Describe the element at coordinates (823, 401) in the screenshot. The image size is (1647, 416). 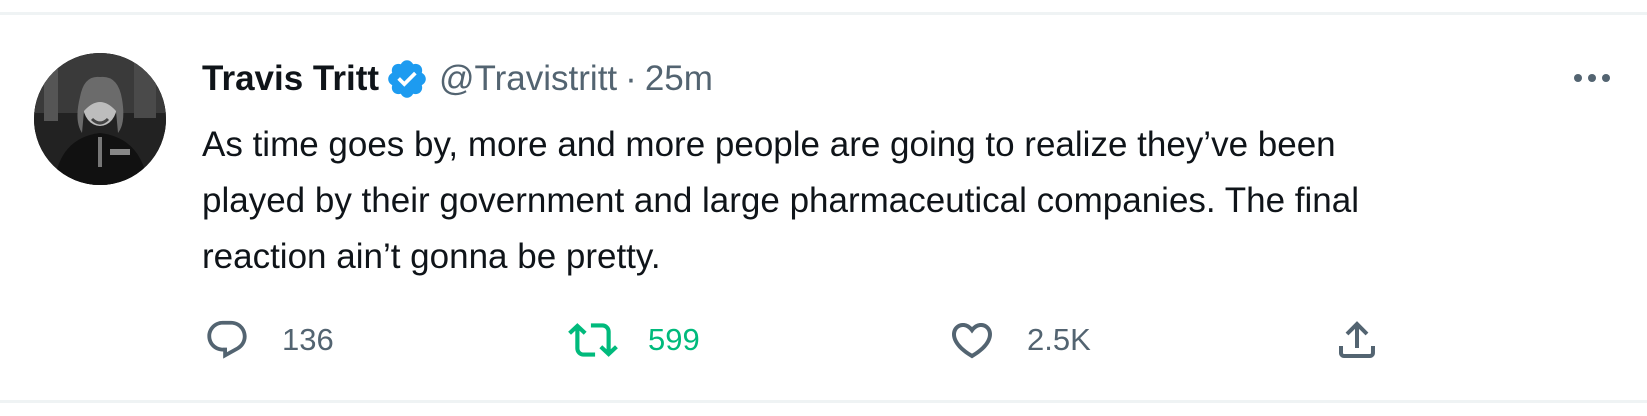
I see `bottom-divider` at that location.